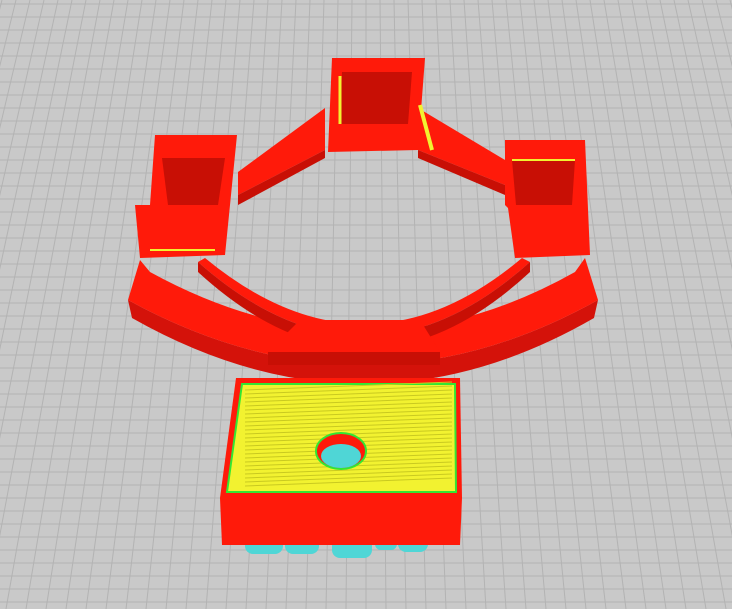  What do you see at coordinates (354, 358) in the screenshot?
I see `bridge-side` at bounding box center [354, 358].